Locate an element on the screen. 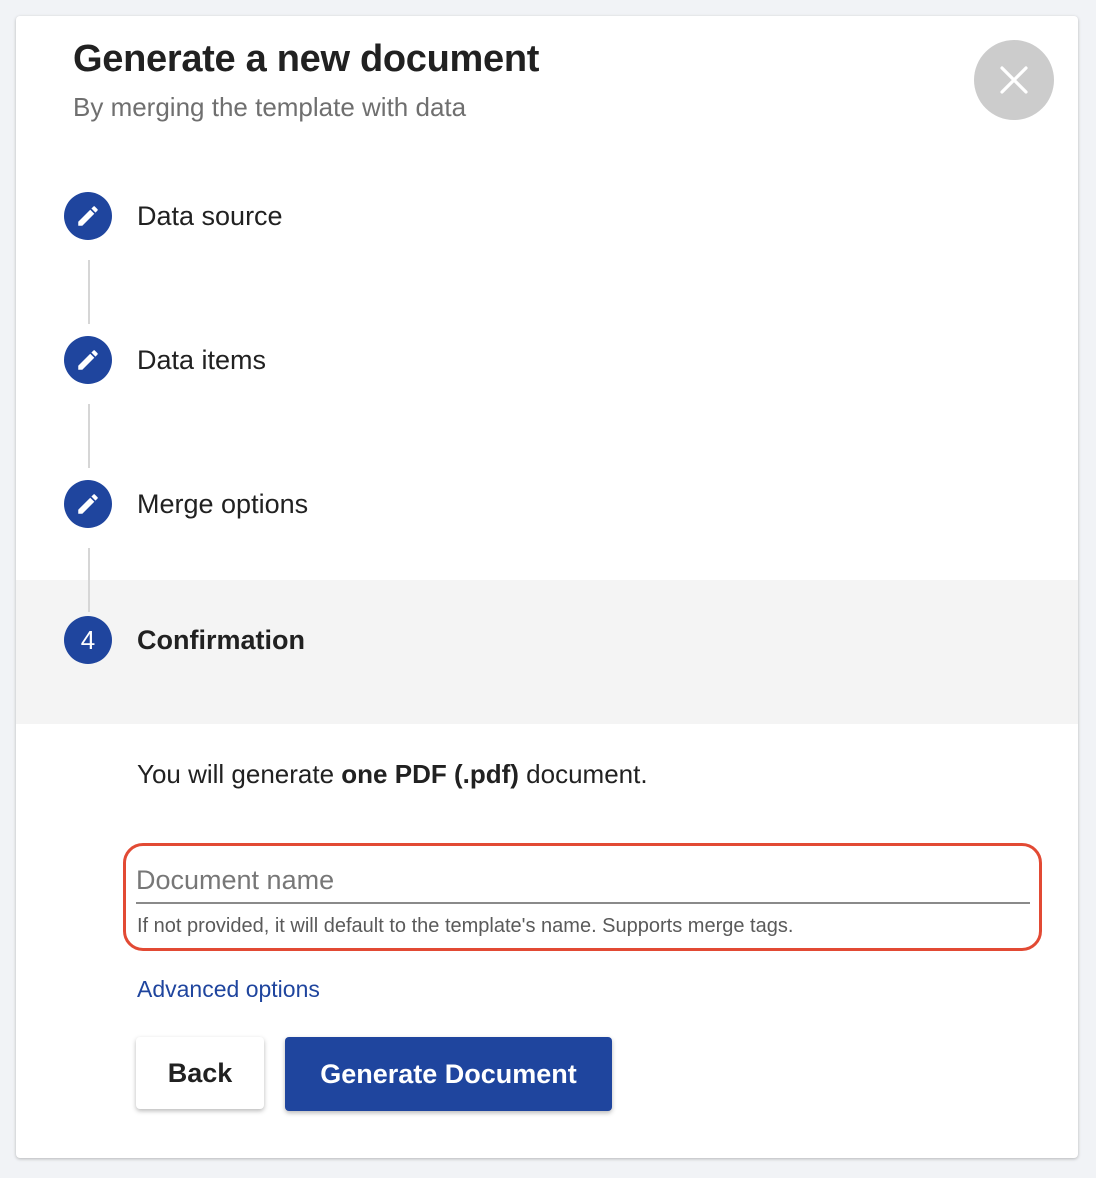  document-name-input is located at coordinates (583, 881).